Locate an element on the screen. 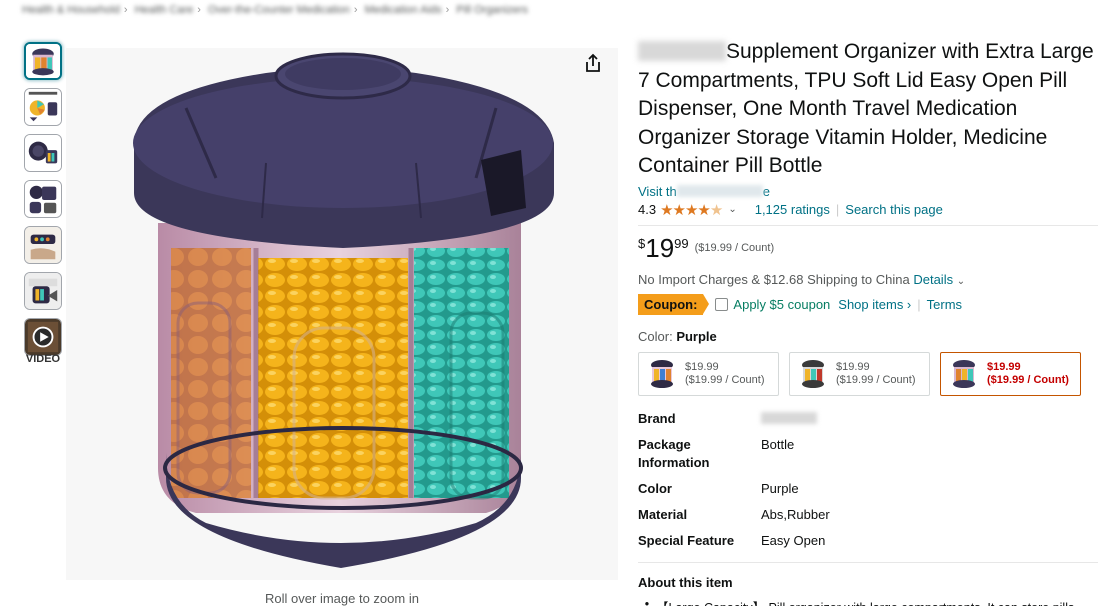 The width and height of the screenshot is (1108, 606). thumbnail-hand is located at coordinates (43, 245).